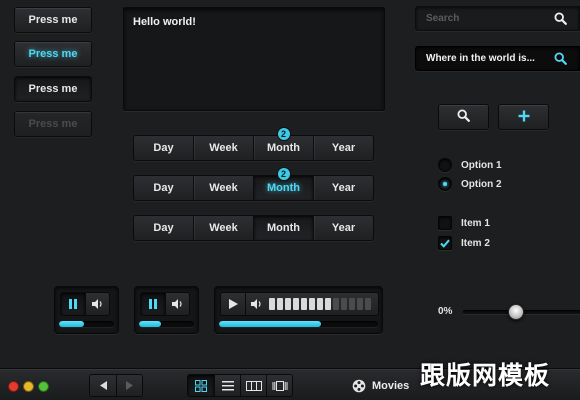 The image size is (580, 400). Describe the element at coordinates (53, 124) in the screenshot. I see `press-me-disabled-button: Press me` at that location.